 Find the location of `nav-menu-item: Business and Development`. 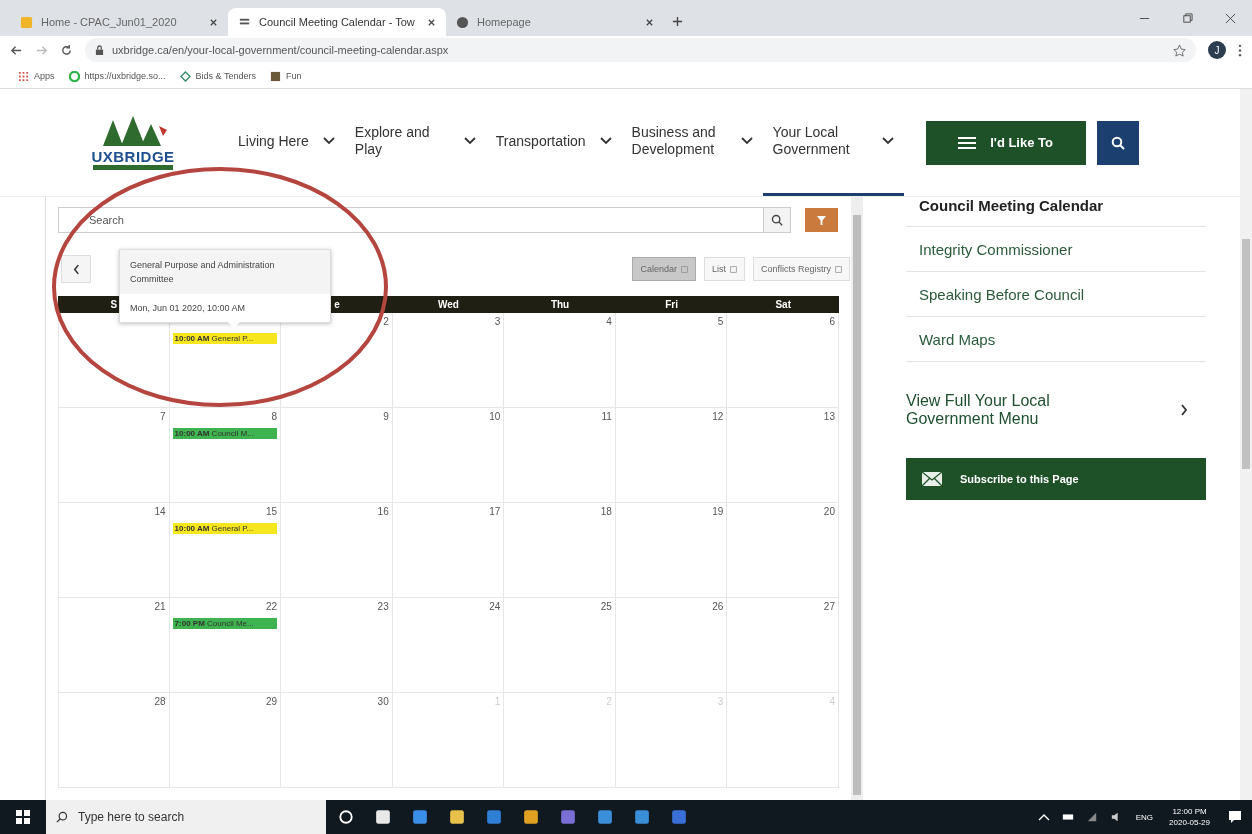

nav-menu-item: Business and Development is located at coordinates (692, 142).